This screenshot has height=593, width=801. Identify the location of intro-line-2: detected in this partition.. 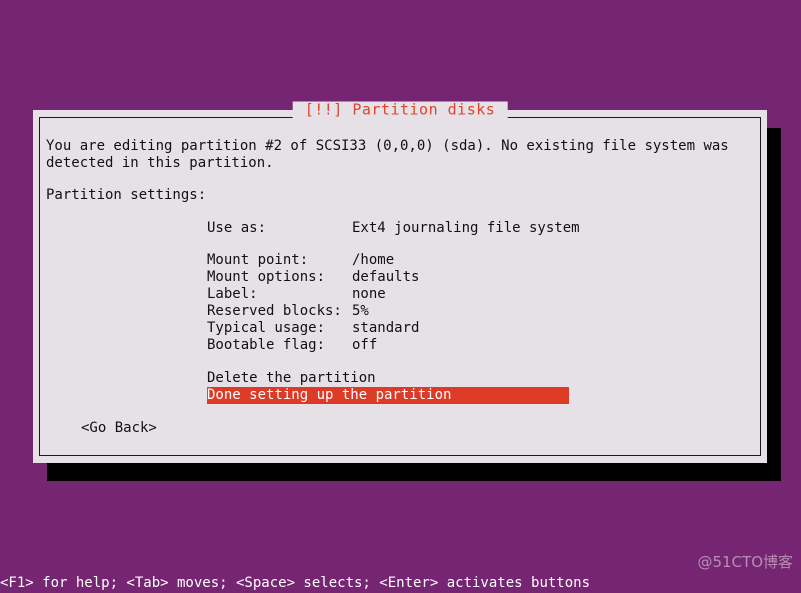
(160, 163).